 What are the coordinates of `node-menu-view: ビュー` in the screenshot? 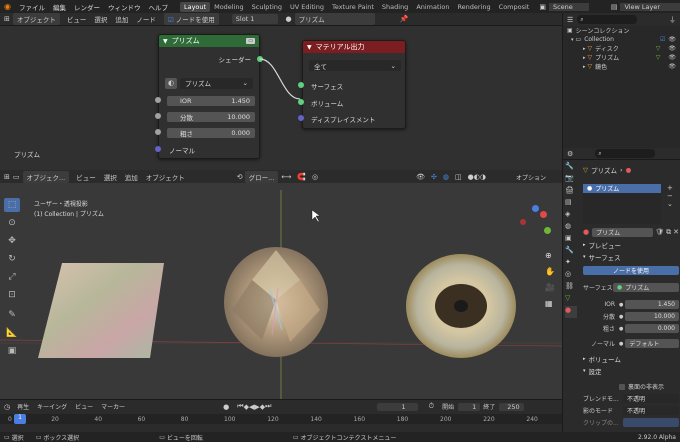 It's located at (77, 19).